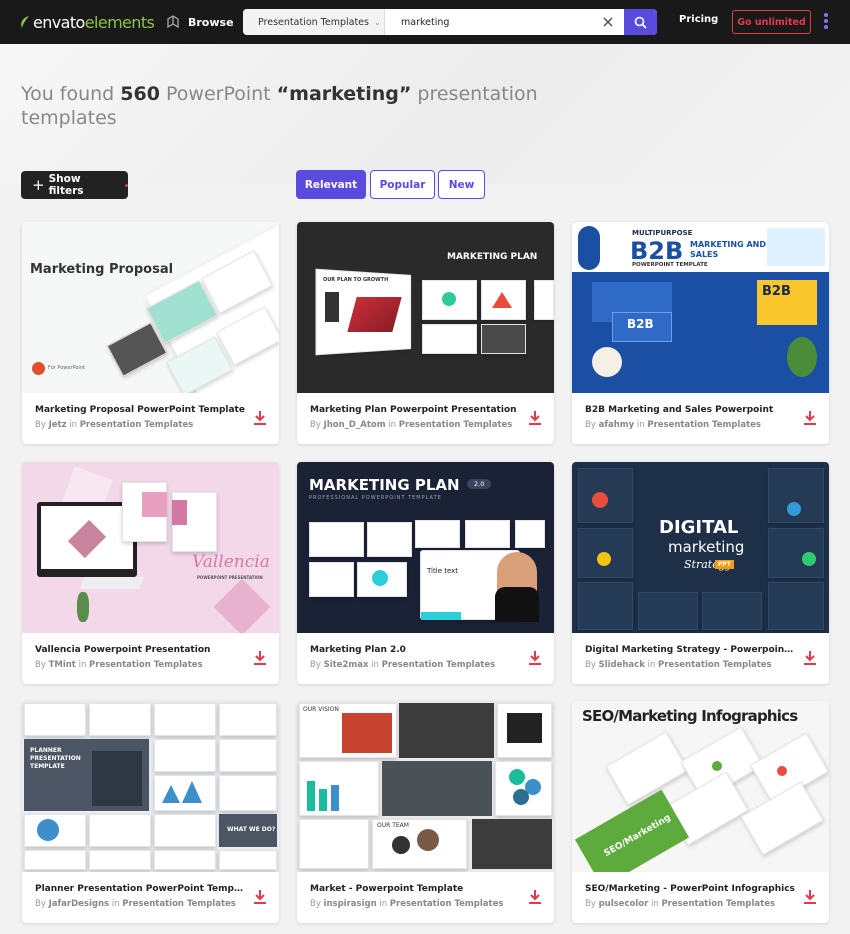  I want to click on search-input, so click(499, 22).